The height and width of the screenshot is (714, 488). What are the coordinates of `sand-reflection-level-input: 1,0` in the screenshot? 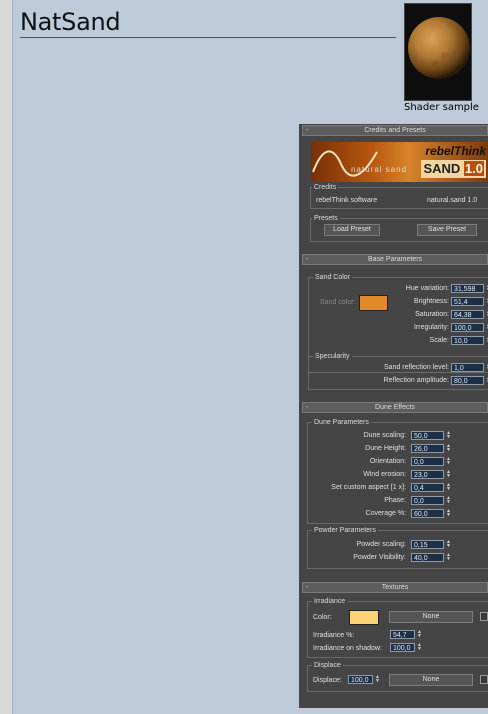 It's located at (467, 367).